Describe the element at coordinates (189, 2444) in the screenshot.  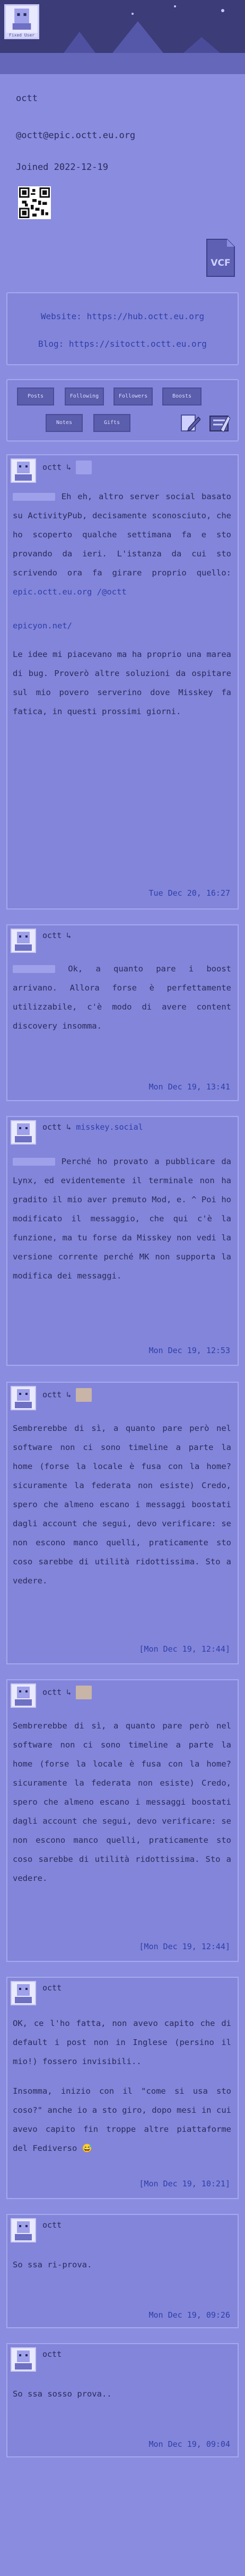
I see `post-date: Mon Dec 19, 09:04` at that location.